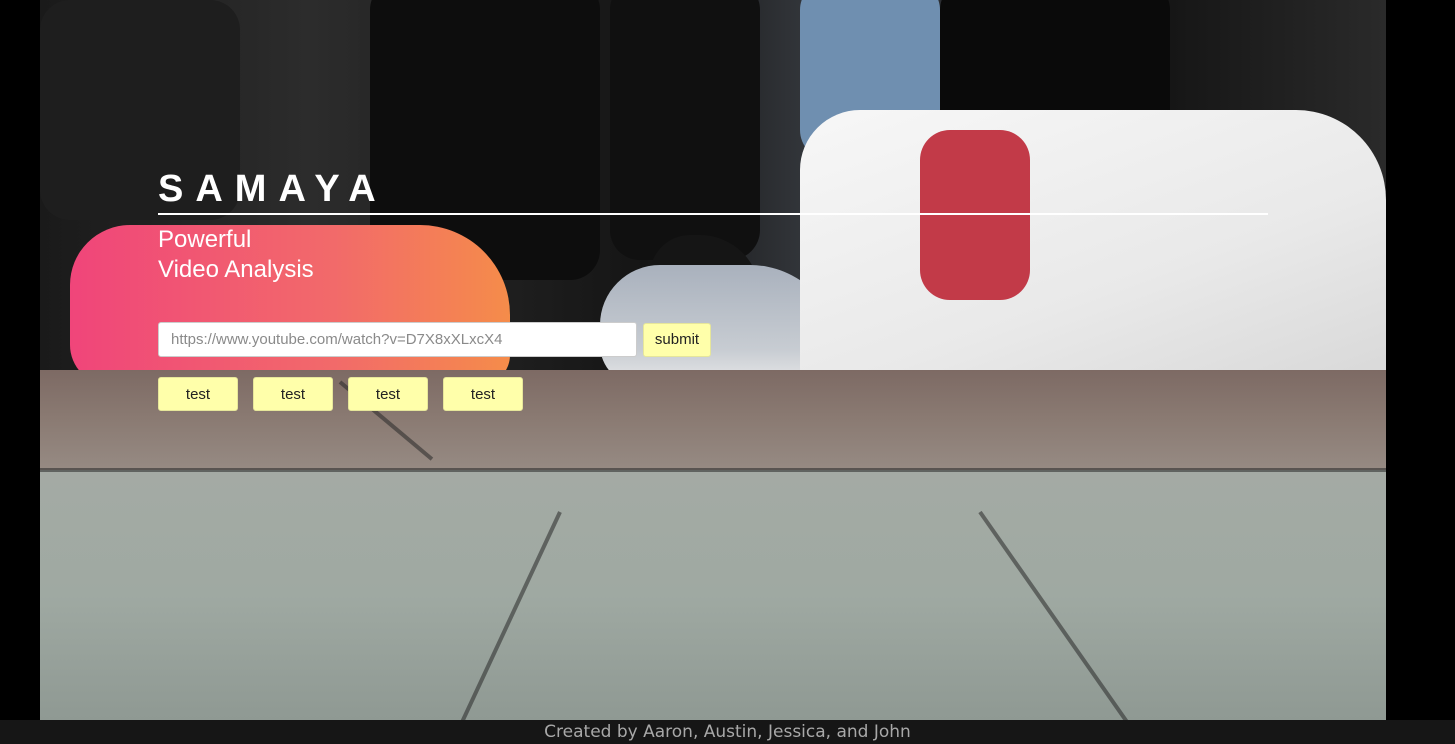  I want to click on brand-title: SAMAYA, so click(273, 189).